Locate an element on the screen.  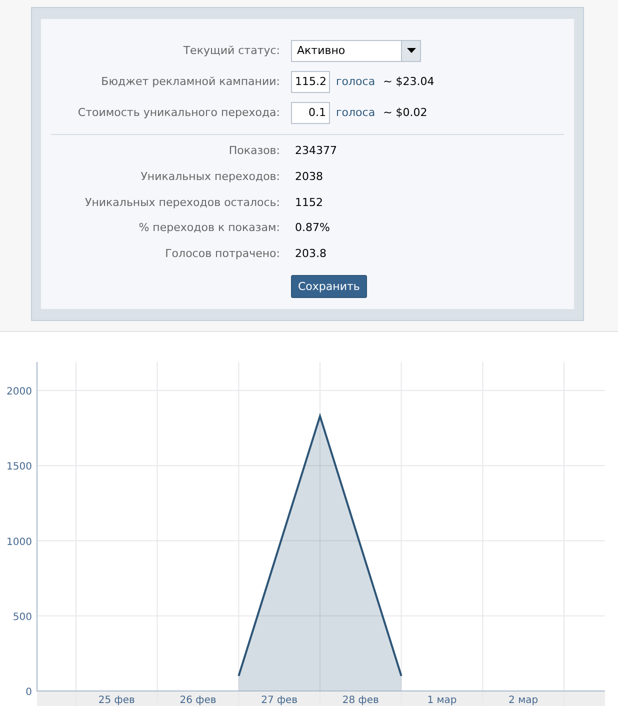
axis-label: 2 мар is located at coordinates (523, 700).